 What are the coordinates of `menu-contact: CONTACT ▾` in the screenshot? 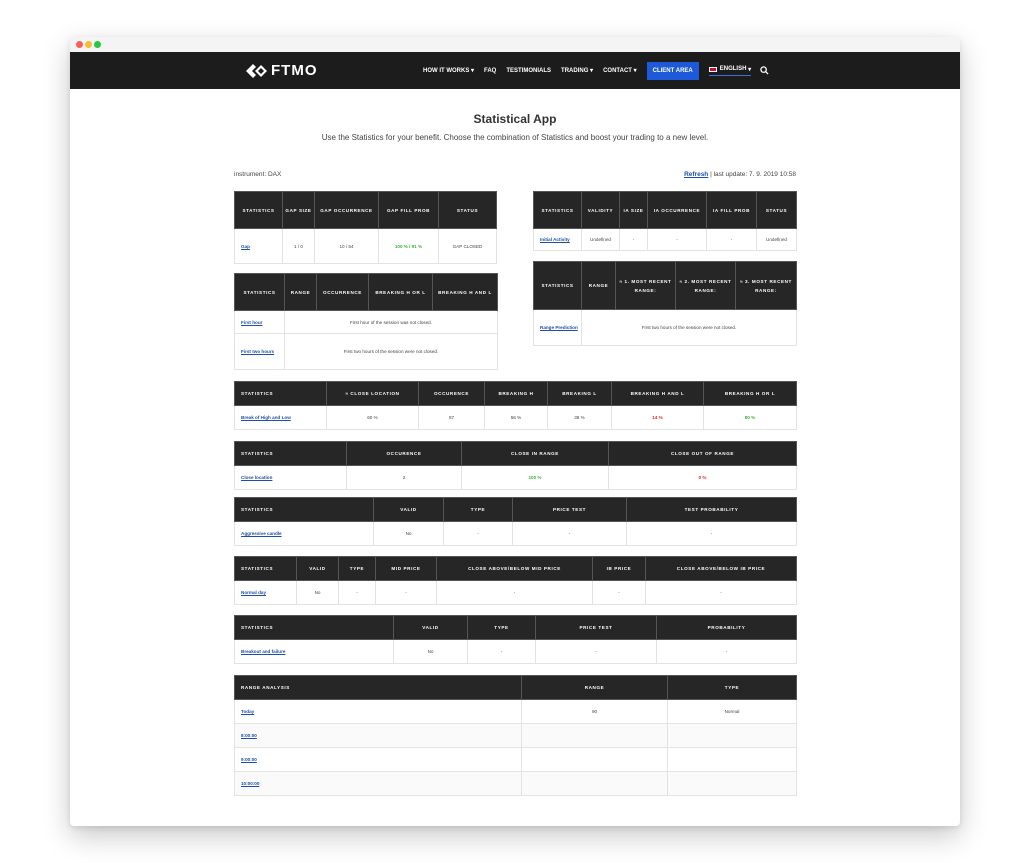 It's located at (620, 70).